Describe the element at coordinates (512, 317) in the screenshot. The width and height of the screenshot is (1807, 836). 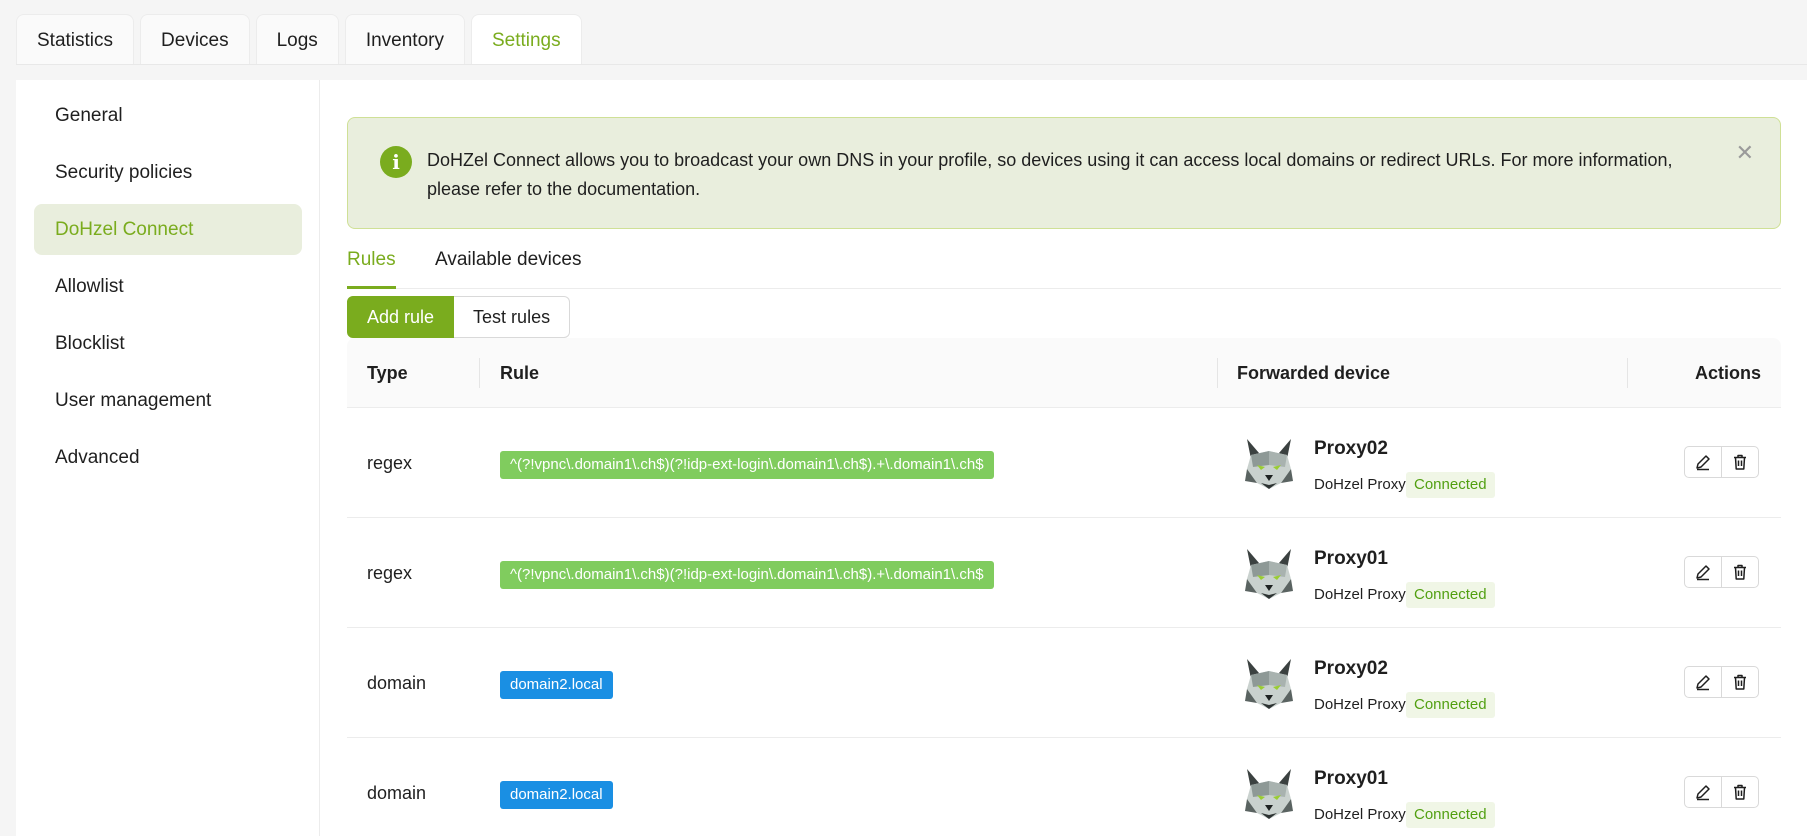
I see `test-rules-button: Test rules` at that location.